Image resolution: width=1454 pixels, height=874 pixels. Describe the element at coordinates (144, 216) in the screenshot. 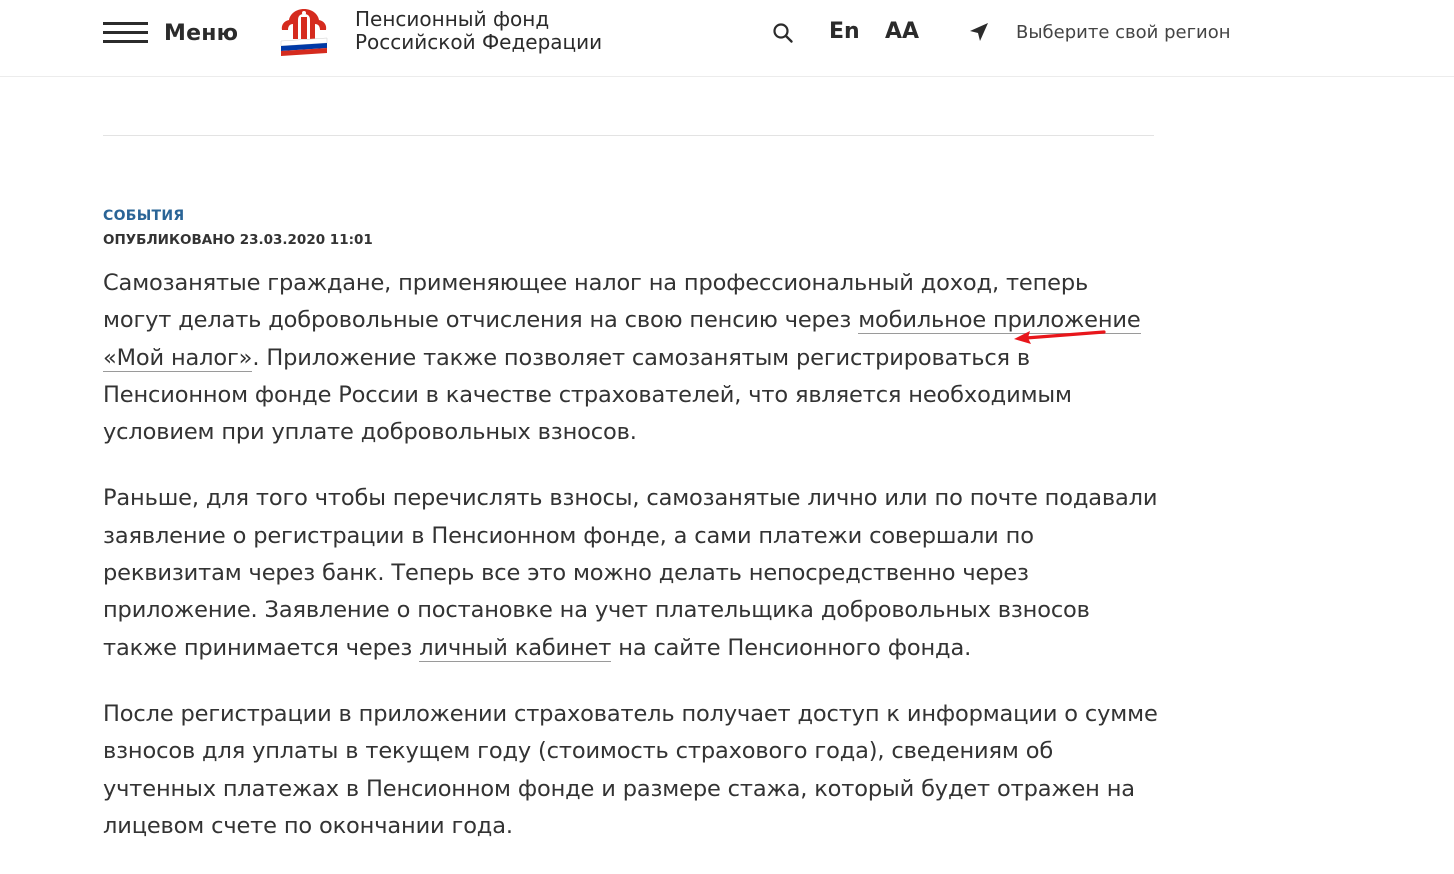

I see `category-link: СОБЫТИЯ` at that location.